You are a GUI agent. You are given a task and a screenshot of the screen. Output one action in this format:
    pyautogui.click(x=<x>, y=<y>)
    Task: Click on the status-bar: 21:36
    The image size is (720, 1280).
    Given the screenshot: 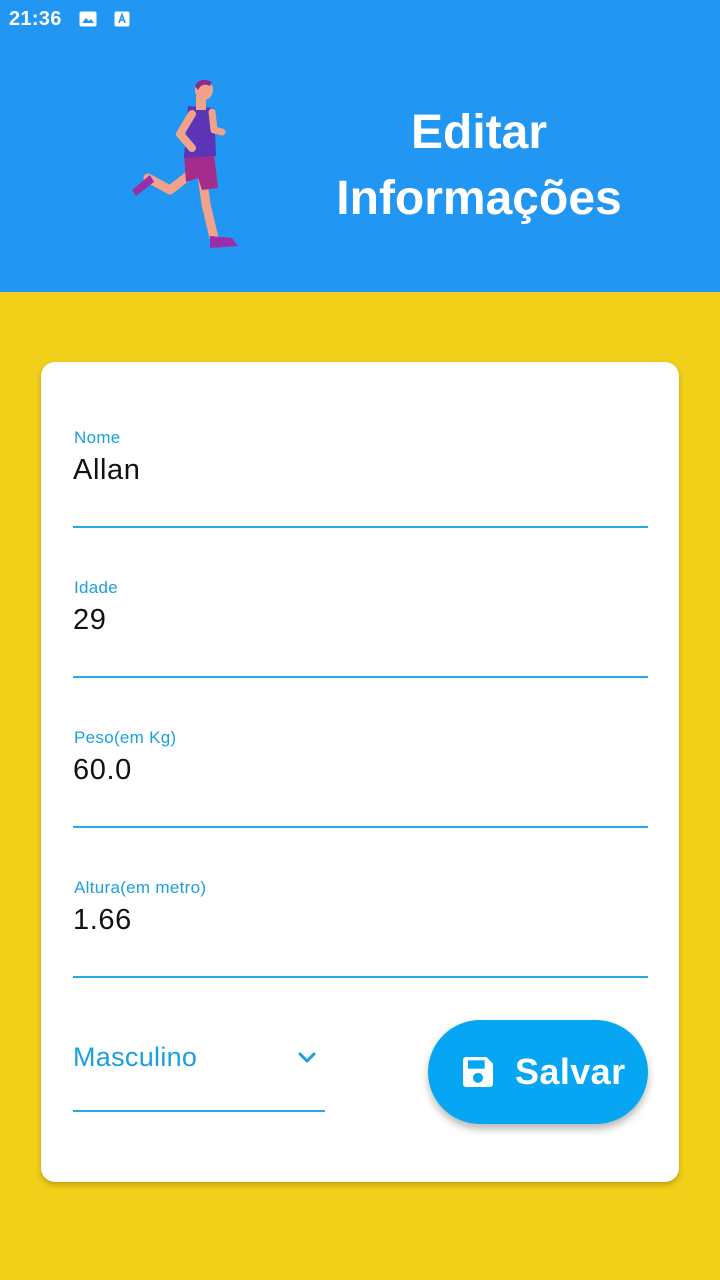 What is the action you would take?
    pyautogui.click(x=360, y=19)
    